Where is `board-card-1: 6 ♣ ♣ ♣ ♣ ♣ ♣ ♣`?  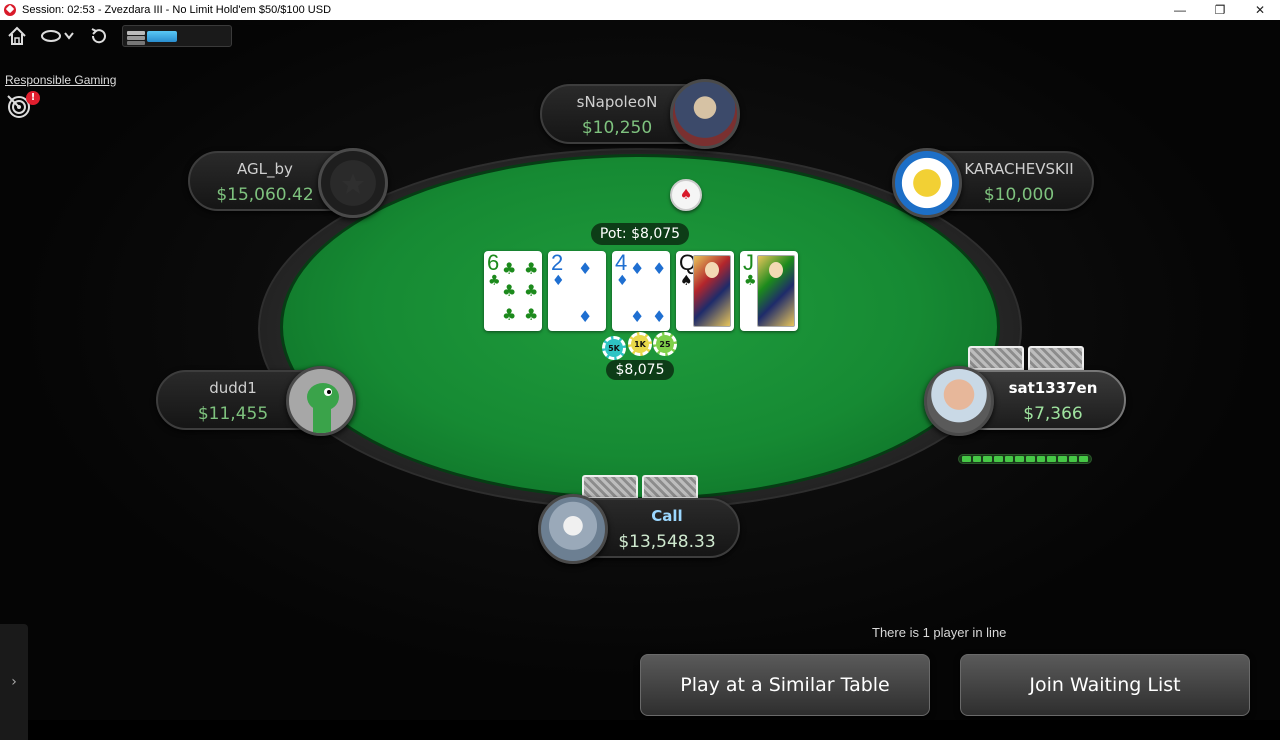 board-card-1: 6 ♣ ♣ ♣ ♣ ♣ ♣ ♣ is located at coordinates (513, 291).